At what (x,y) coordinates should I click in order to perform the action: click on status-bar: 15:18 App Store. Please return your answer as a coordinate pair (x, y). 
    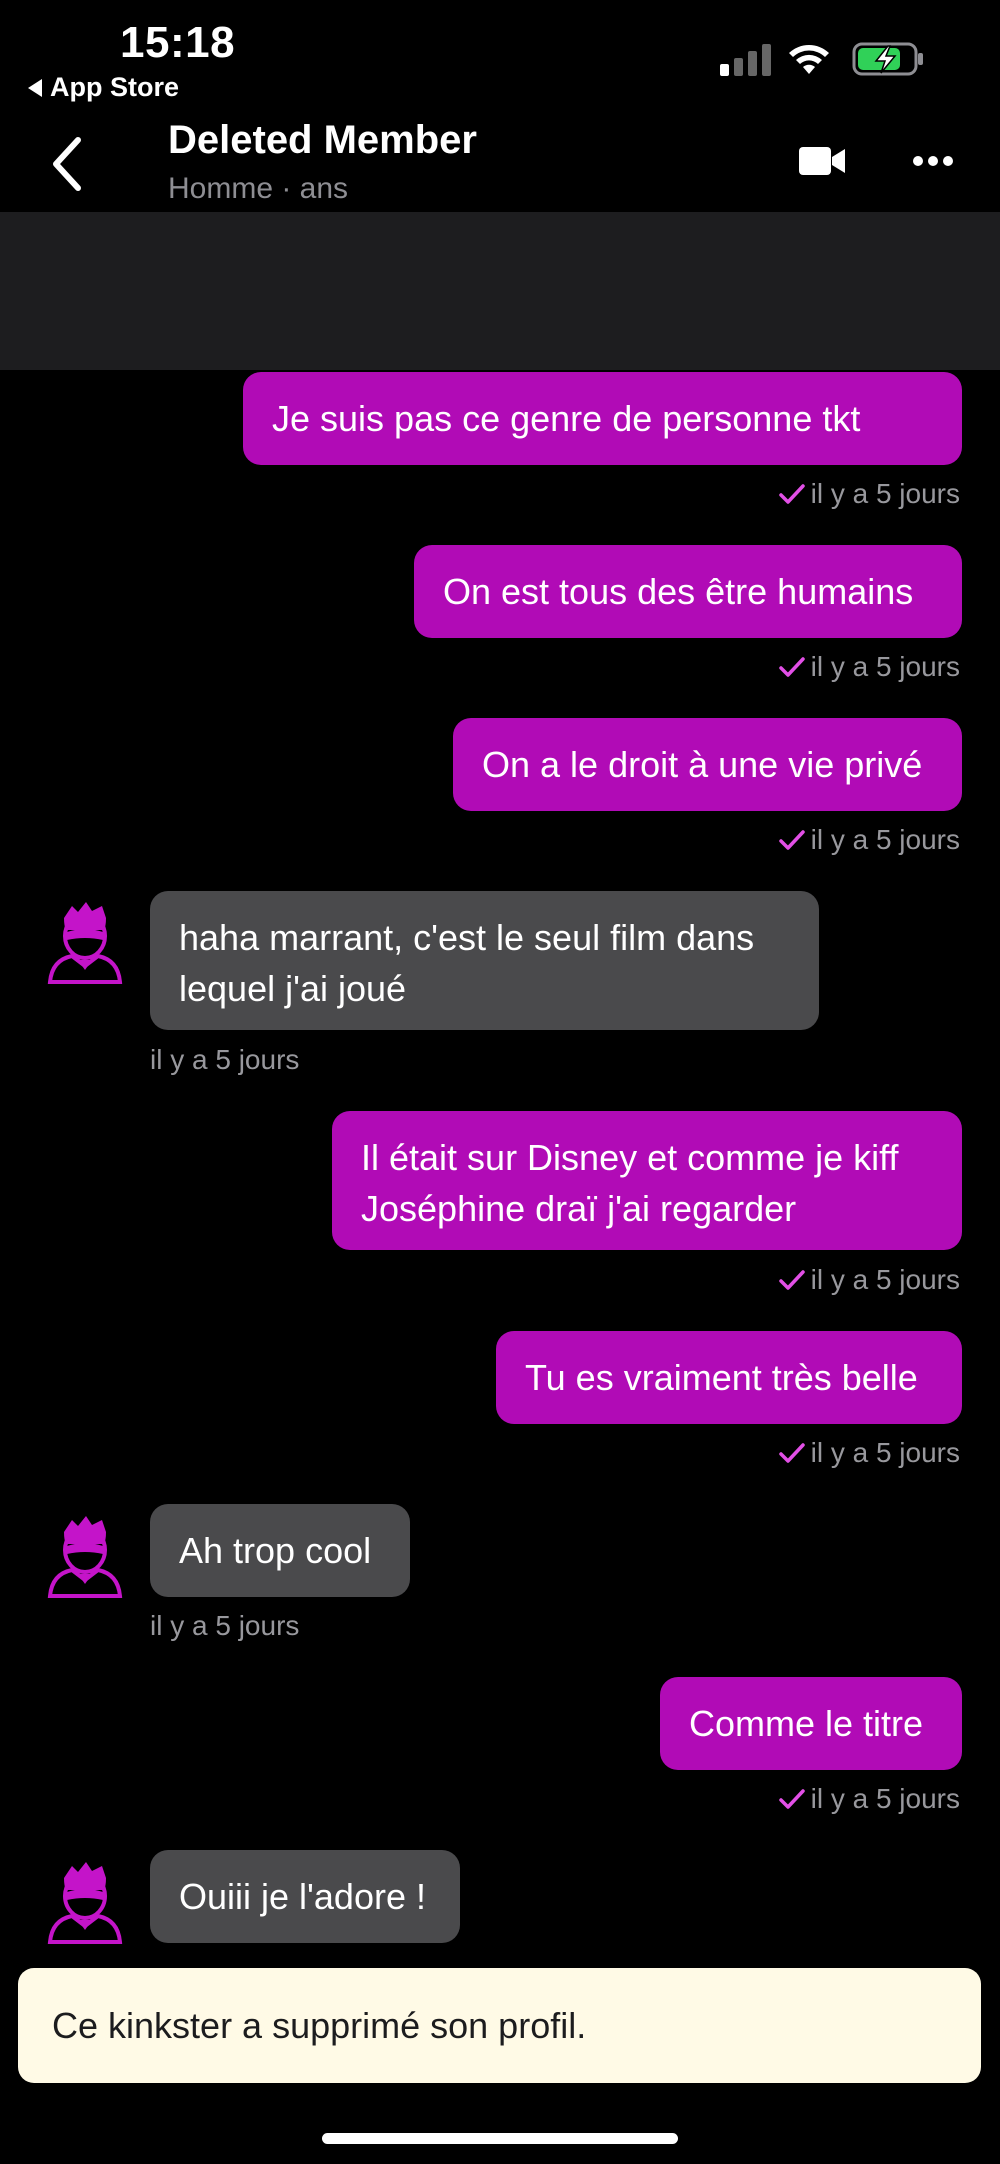
    Looking at the image, I should click on (500, 55).